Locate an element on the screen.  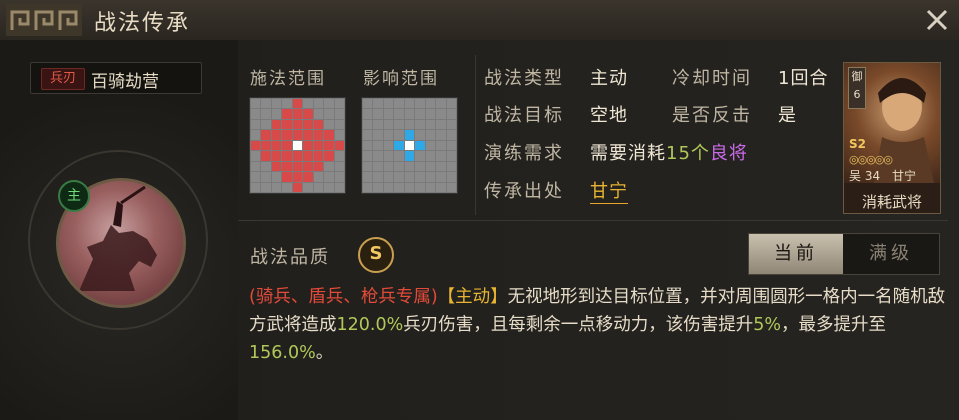
counter-label: 是否反击 is located at coordinates (712, 115).